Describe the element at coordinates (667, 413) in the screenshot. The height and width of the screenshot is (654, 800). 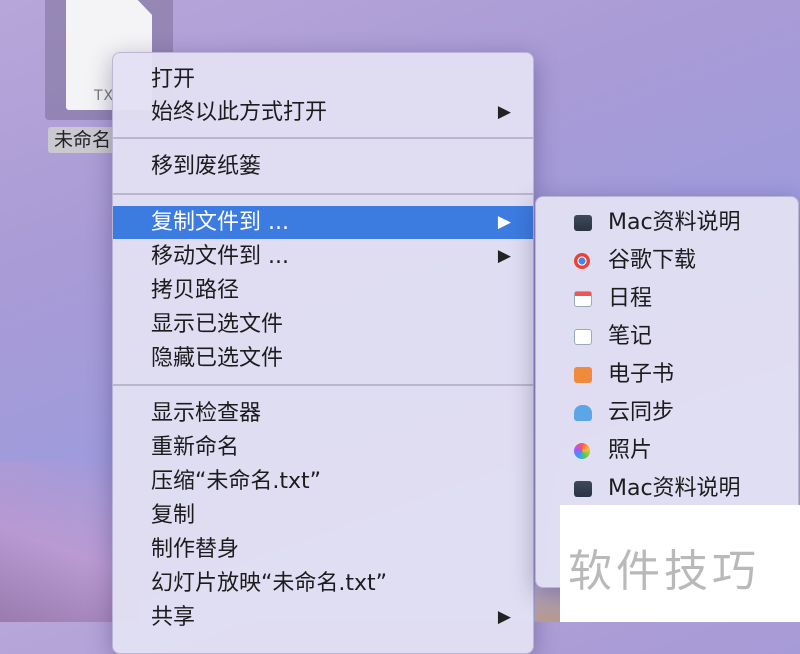
I see `submenu-item-cloud-sync: 云同步` at that location.